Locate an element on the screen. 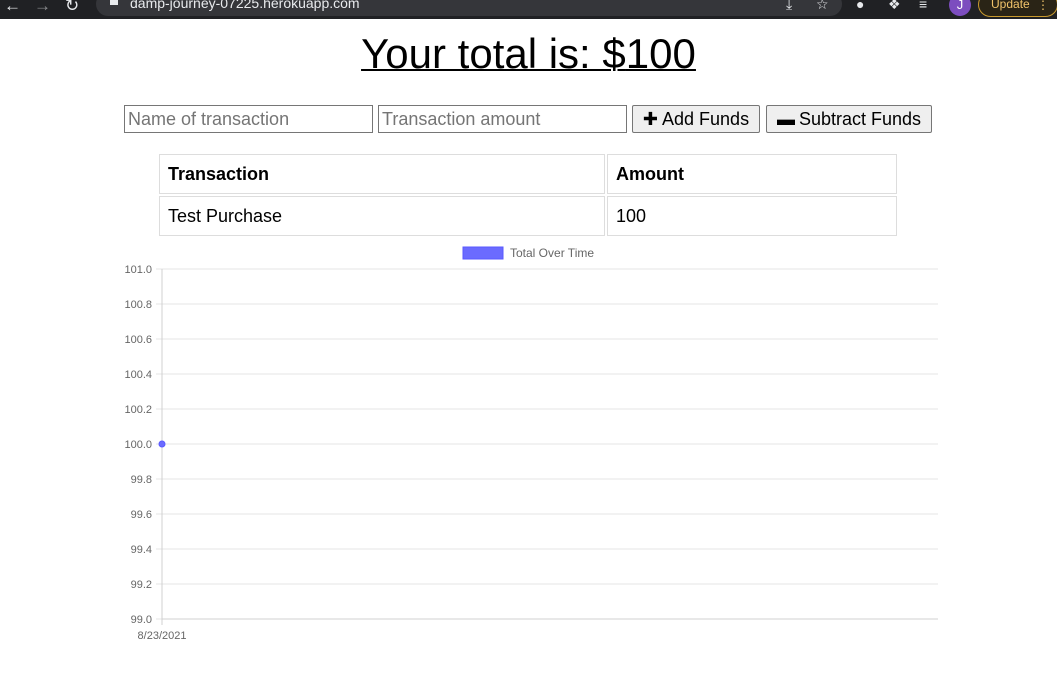 The width and height of the screenshot is (1057, 686). legend-swatch is located at coordinates (483, 253).